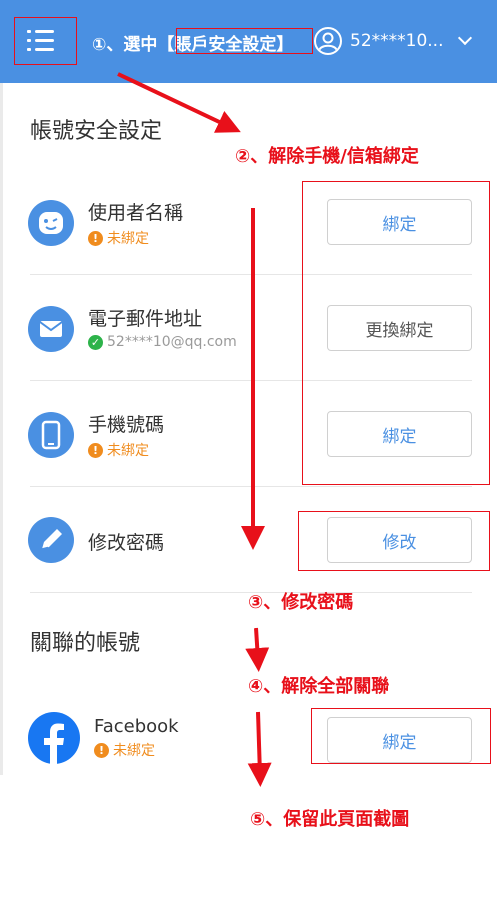  I want to click on user-avatar-icon, so click(328, 41).